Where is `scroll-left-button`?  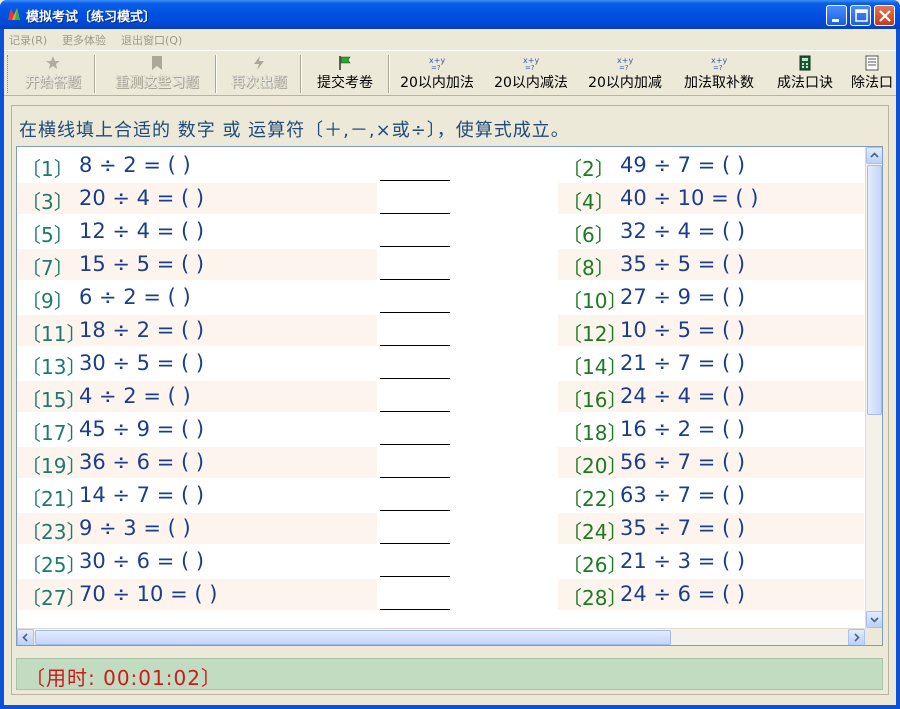 scroll-left-button is located at coordinates (25, 637).